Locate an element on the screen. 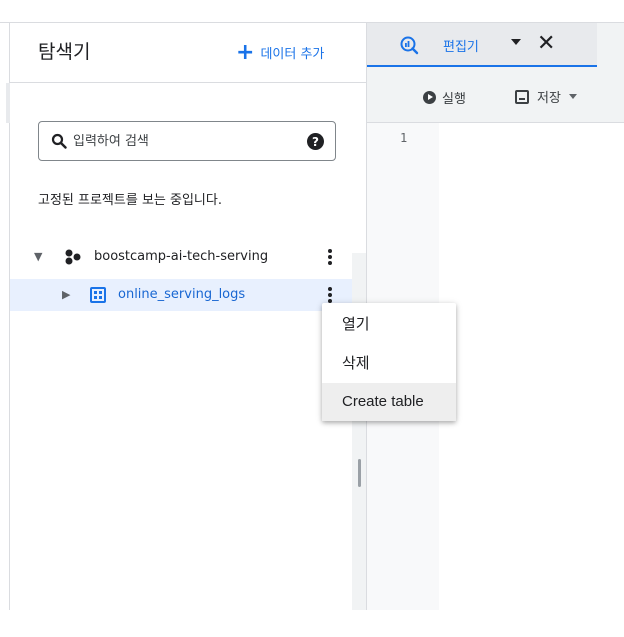 The width and height of the screenshot is (624, 637). editor-toolbar: 실행 저장 is located at coordinates (495, 95).